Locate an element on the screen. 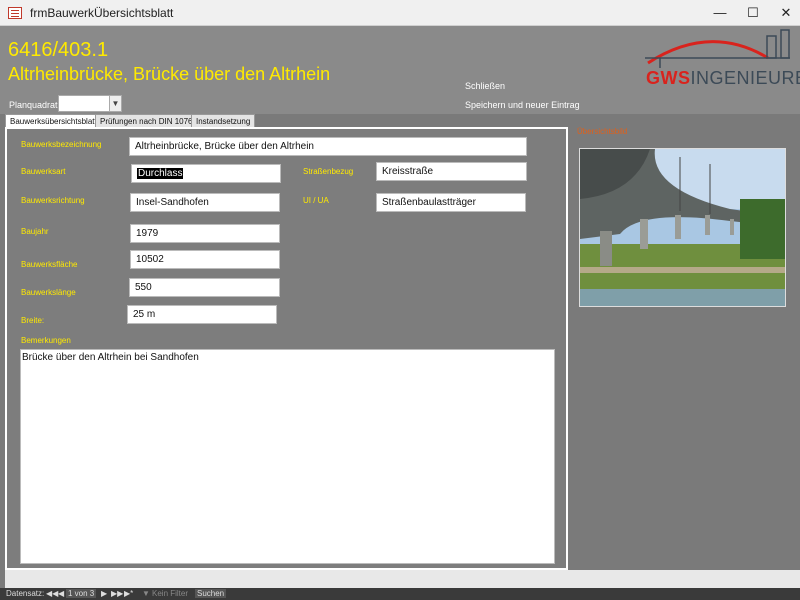 This screenshot has width=800, height=600. baujahr-field: 1979 is located at coordinates (205, 233).